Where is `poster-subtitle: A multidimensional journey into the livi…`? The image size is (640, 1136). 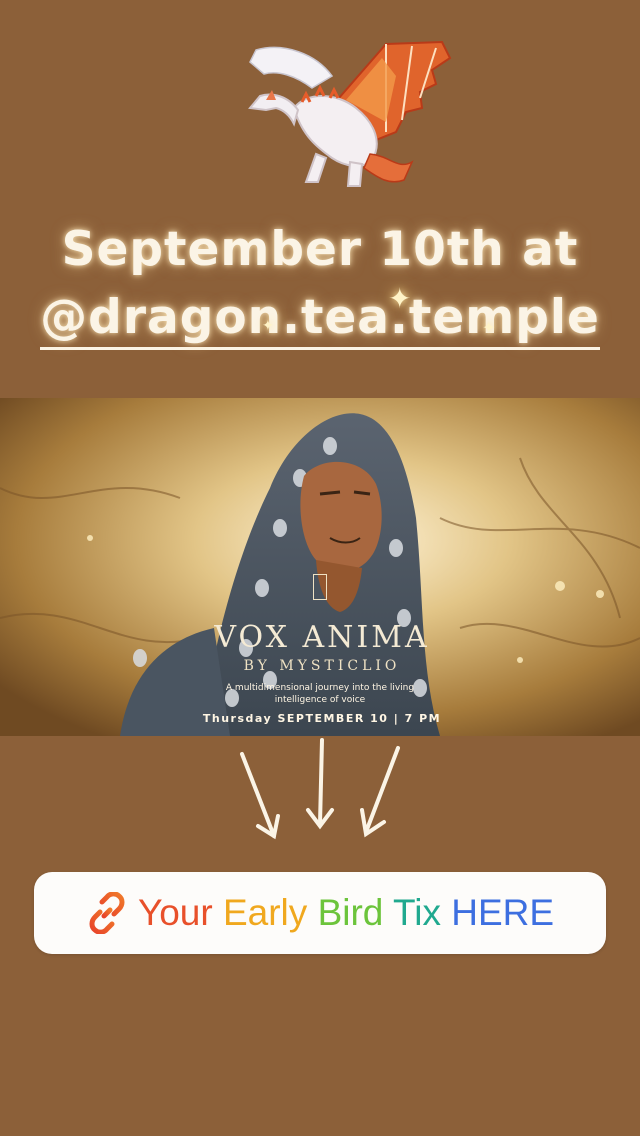
poster-subtitle: A multidimensional journey into the livi… is located at coordinates (320, 694).